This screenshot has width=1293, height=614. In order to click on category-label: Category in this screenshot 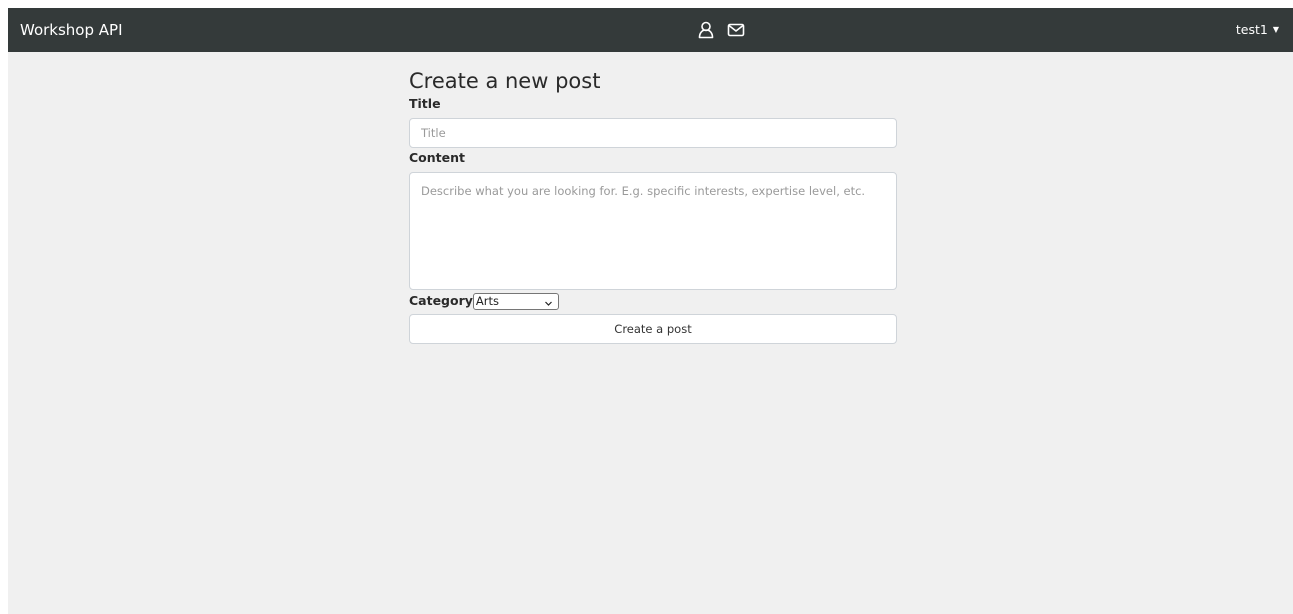, I will do `click(441, 300)`.